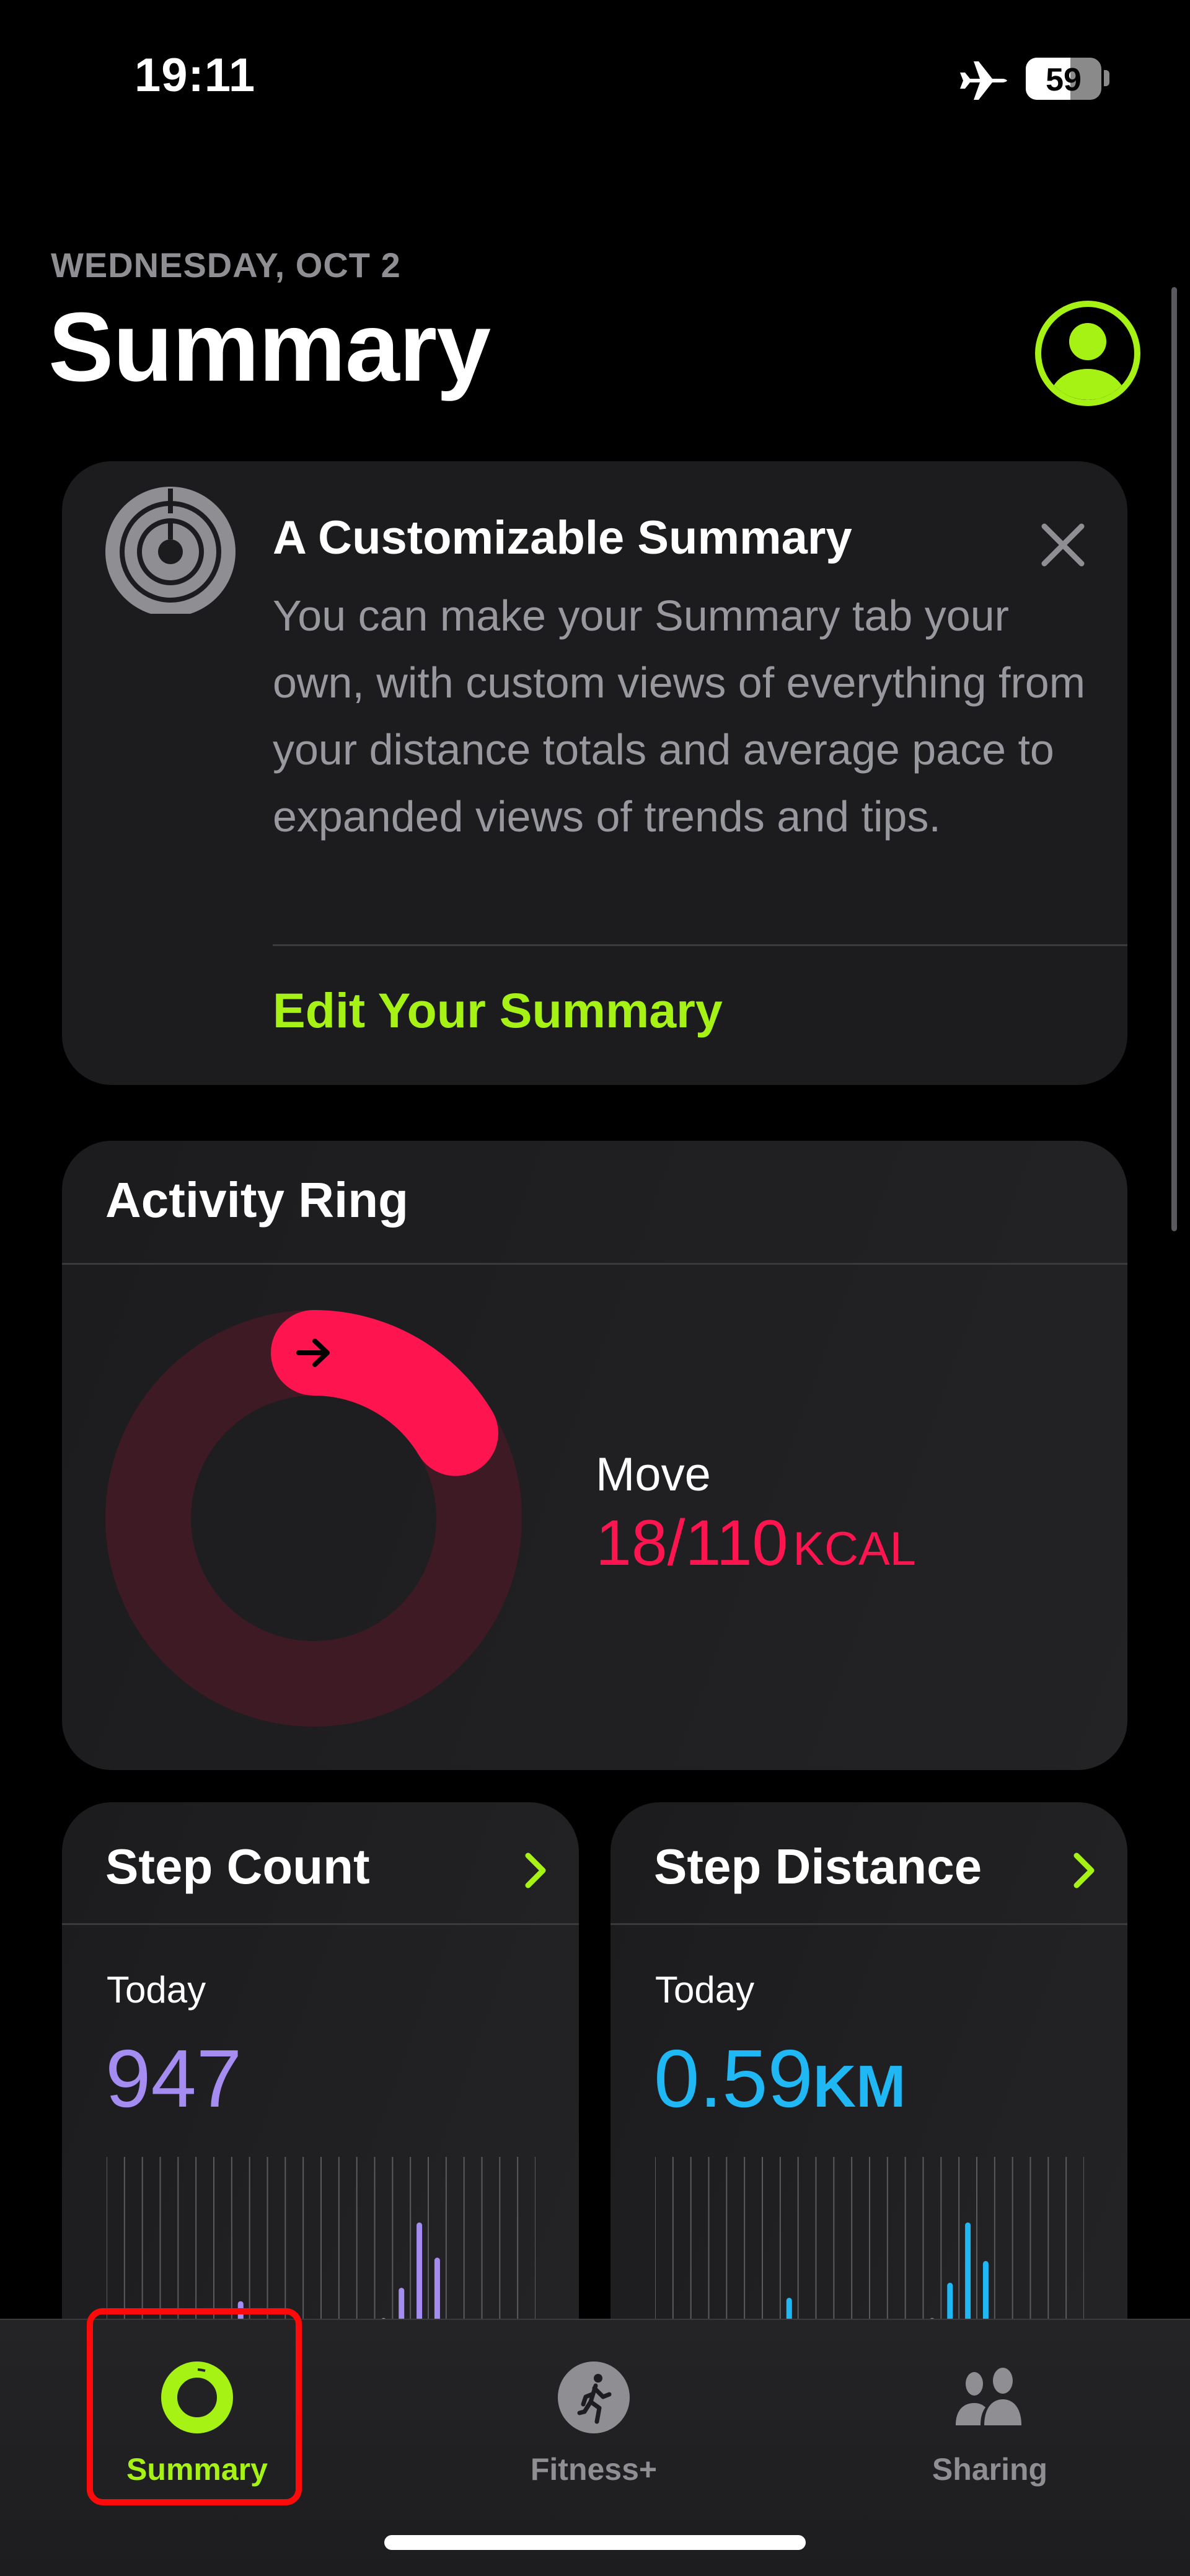  Describe the element at coordinates (194, 2407) in the screenshot. I see `selection-highlight` at that location.